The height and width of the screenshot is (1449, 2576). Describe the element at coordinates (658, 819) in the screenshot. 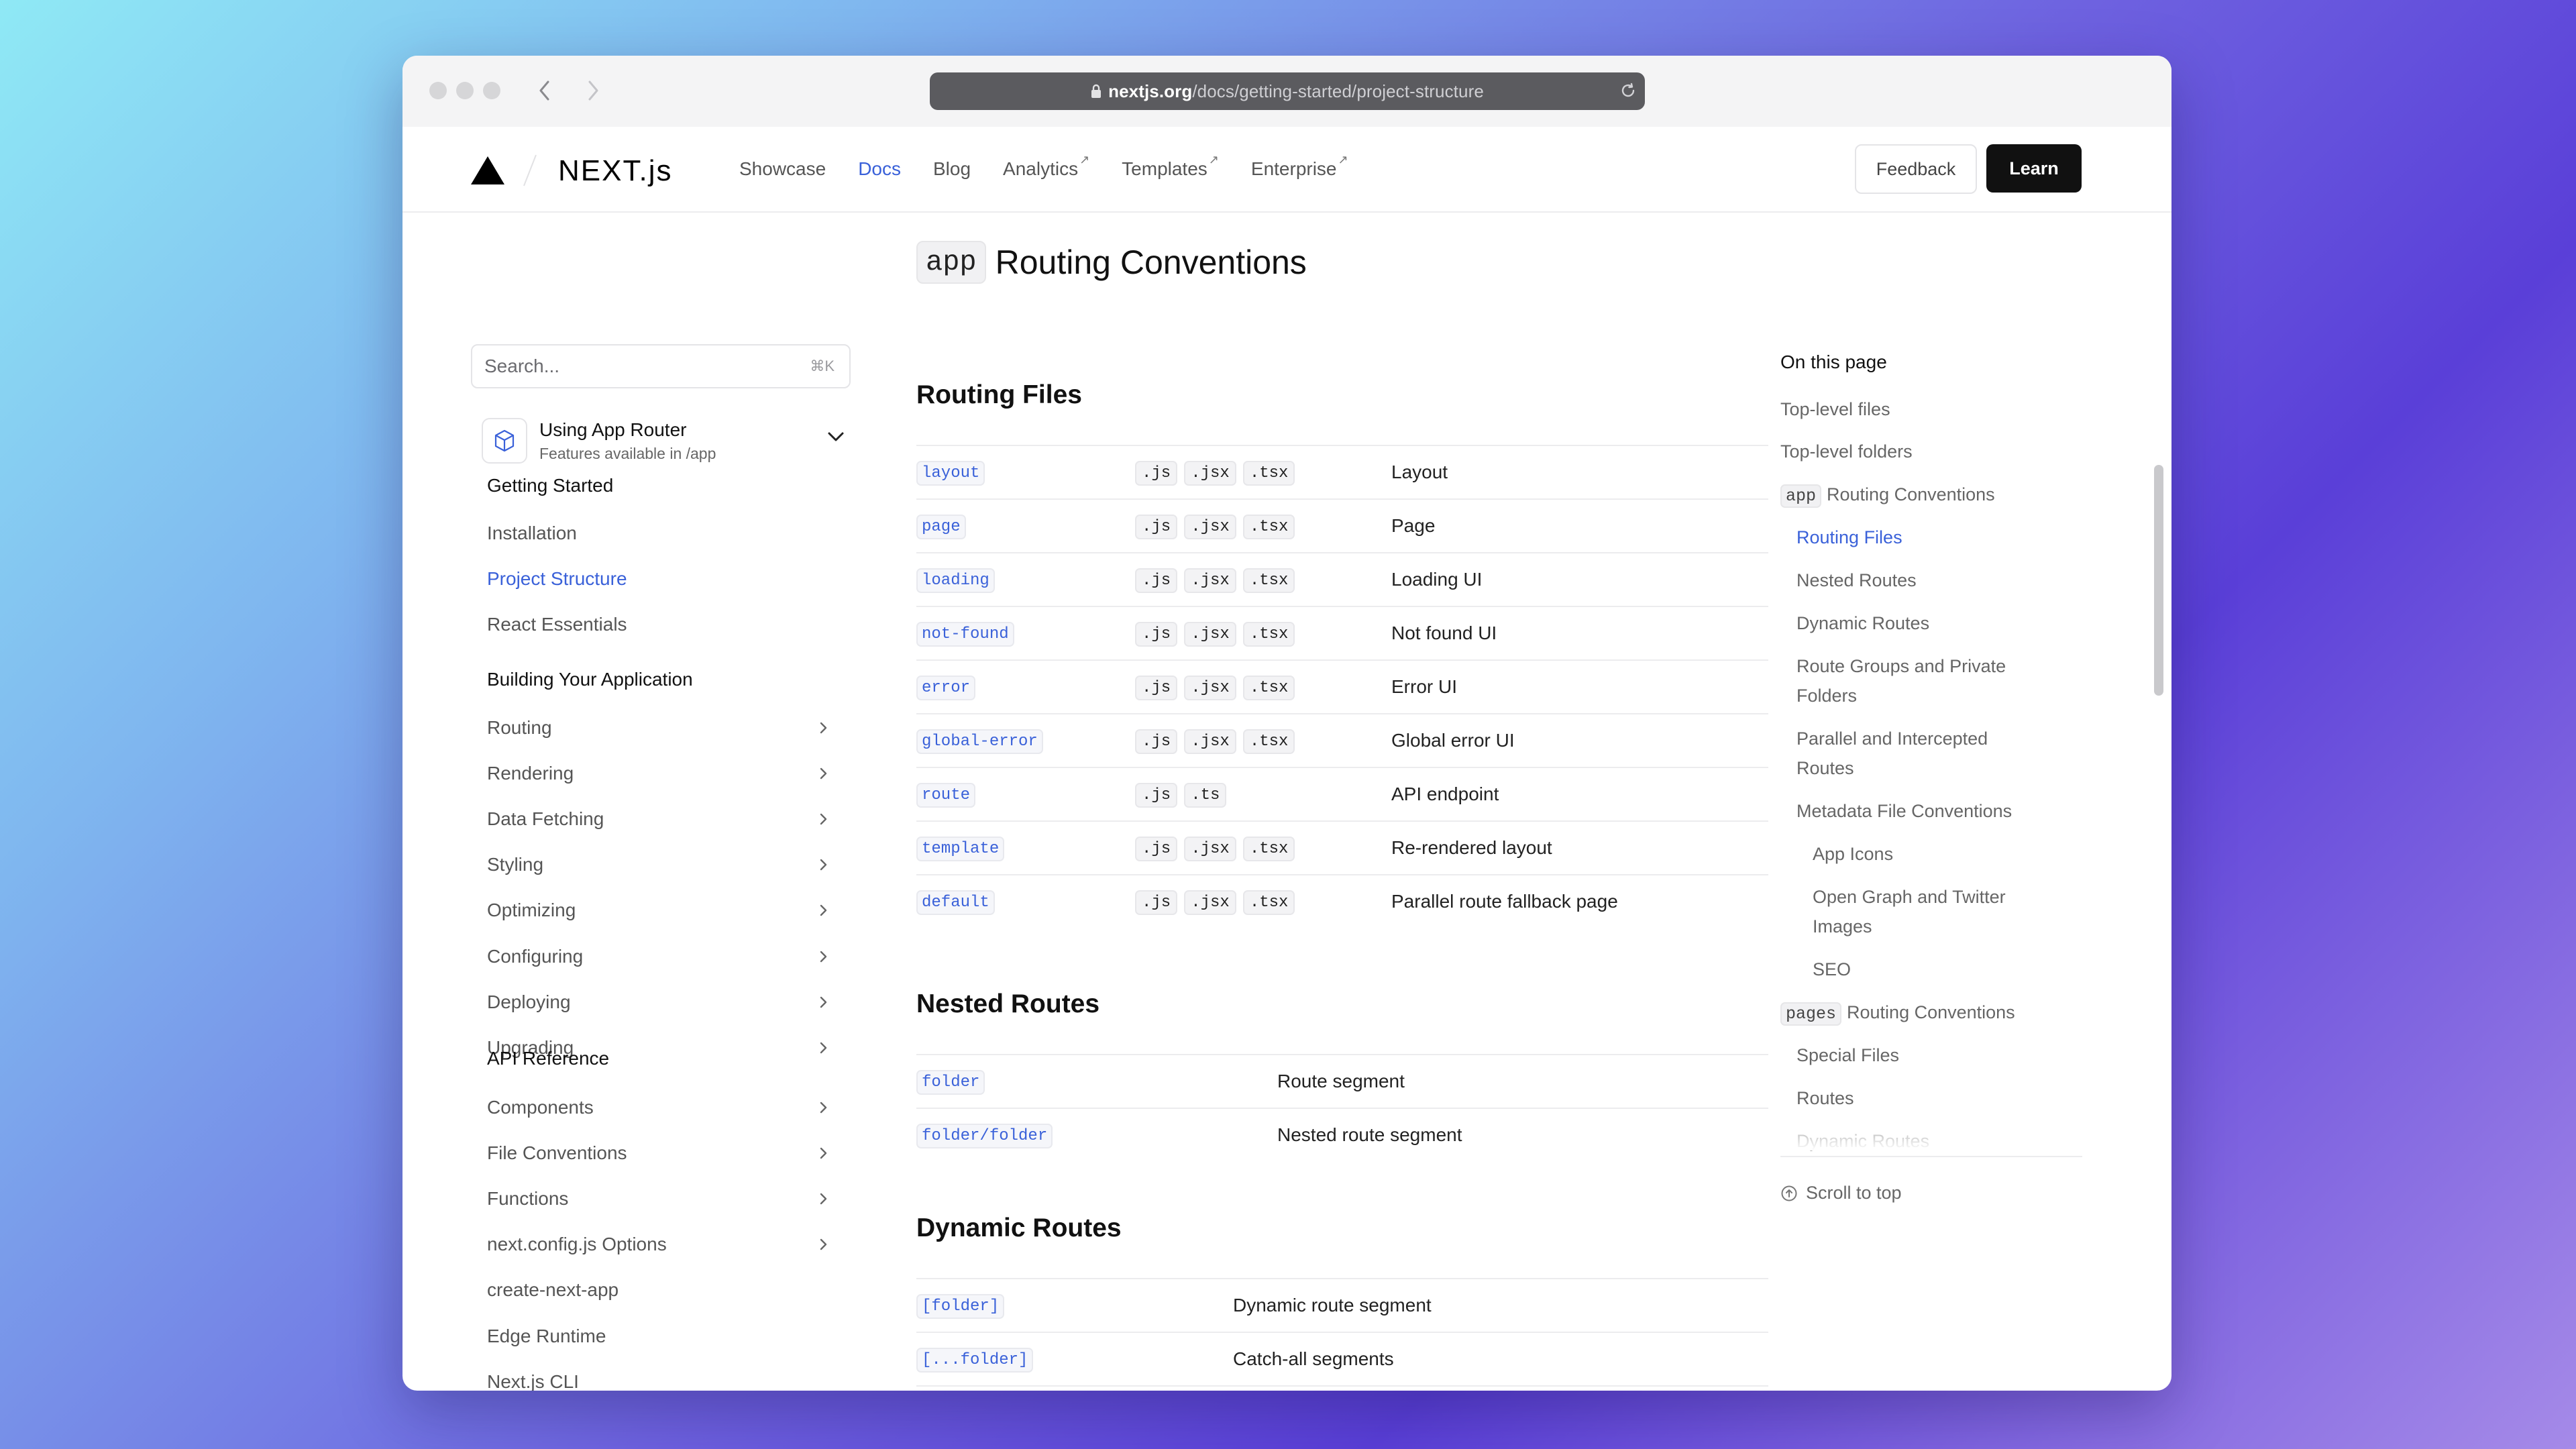

I see `sidebar-item-data-fetching: Data Fetching` at that location.